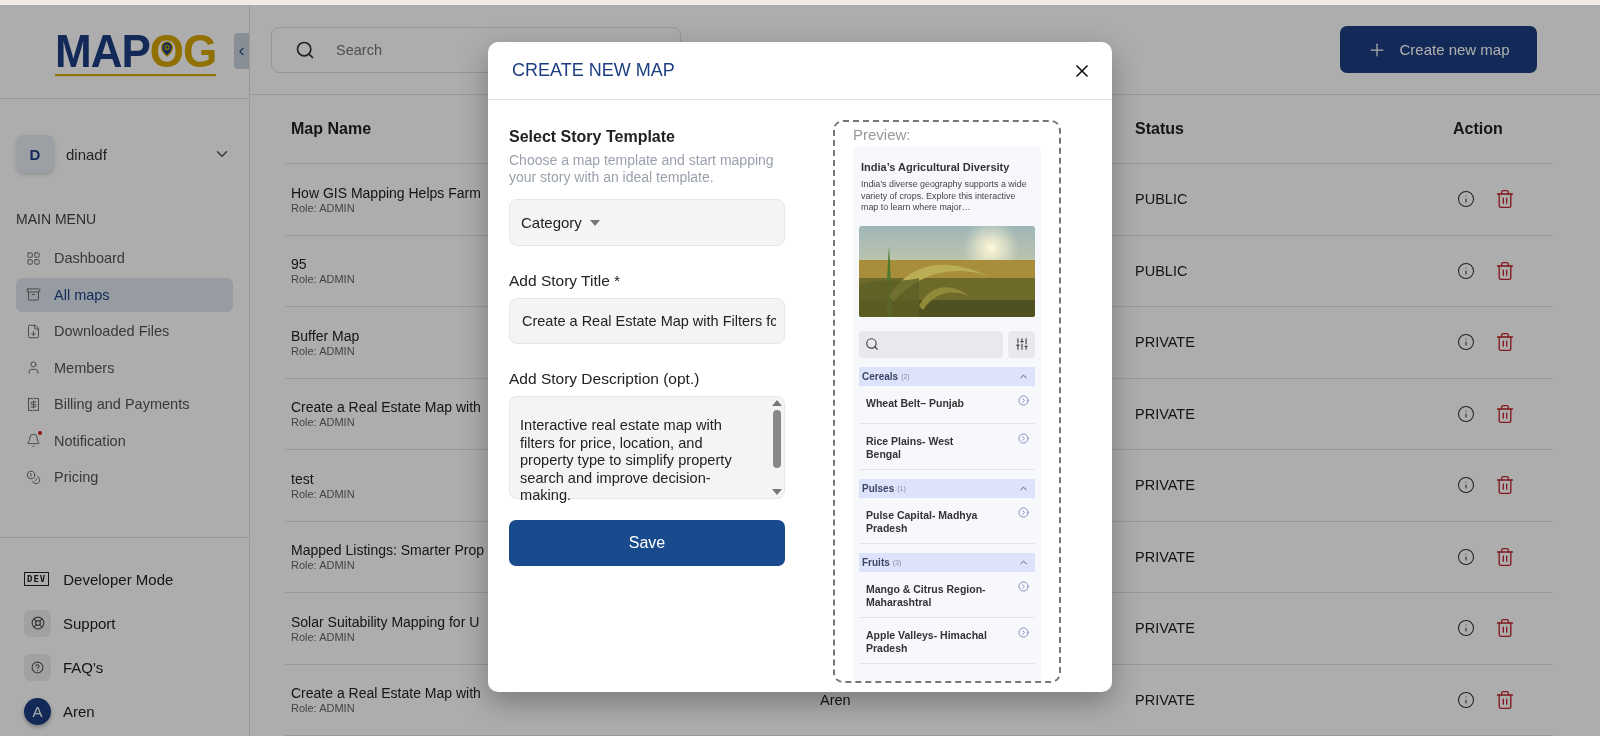 Image resolution: width=1600 pixels, height=736 pixels. I want to click on account-name: dinadf, so click(87, 154).